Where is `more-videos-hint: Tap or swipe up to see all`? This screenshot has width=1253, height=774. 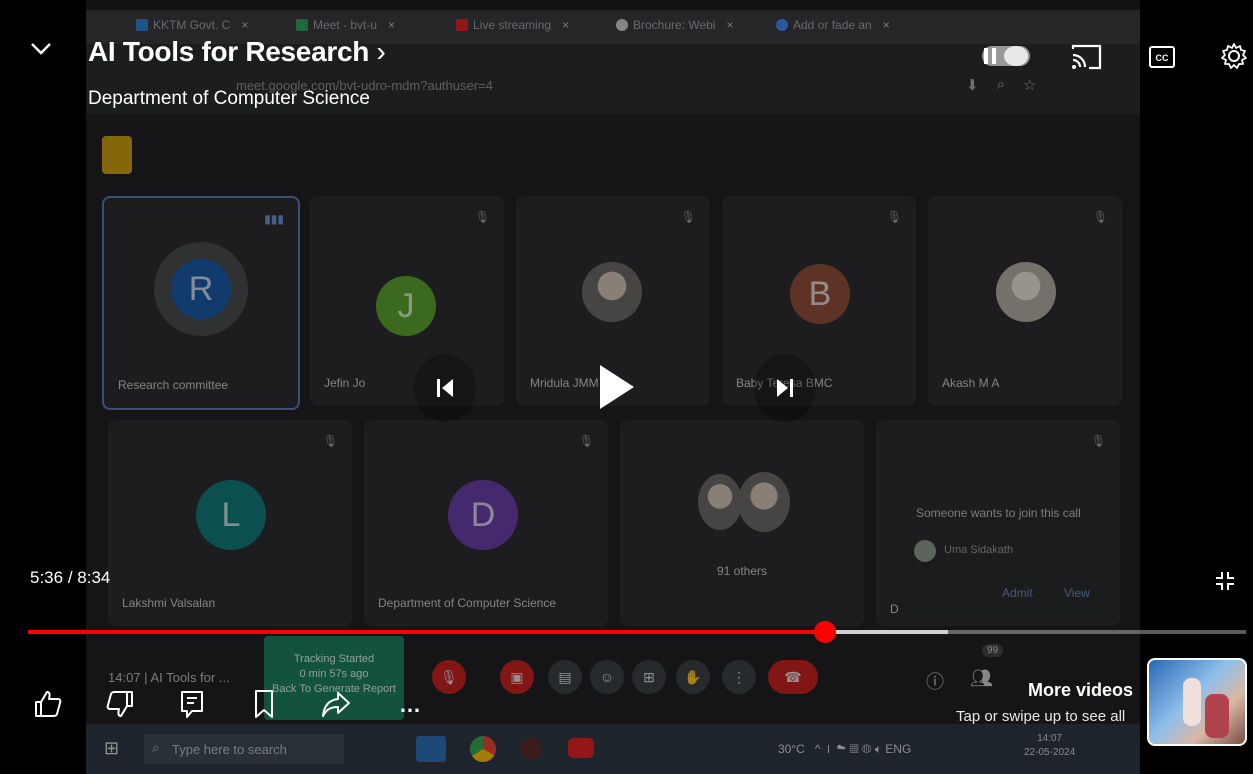
more-videos-hint: Tap or swipe up to see all is located at coordinates (1041, 716).